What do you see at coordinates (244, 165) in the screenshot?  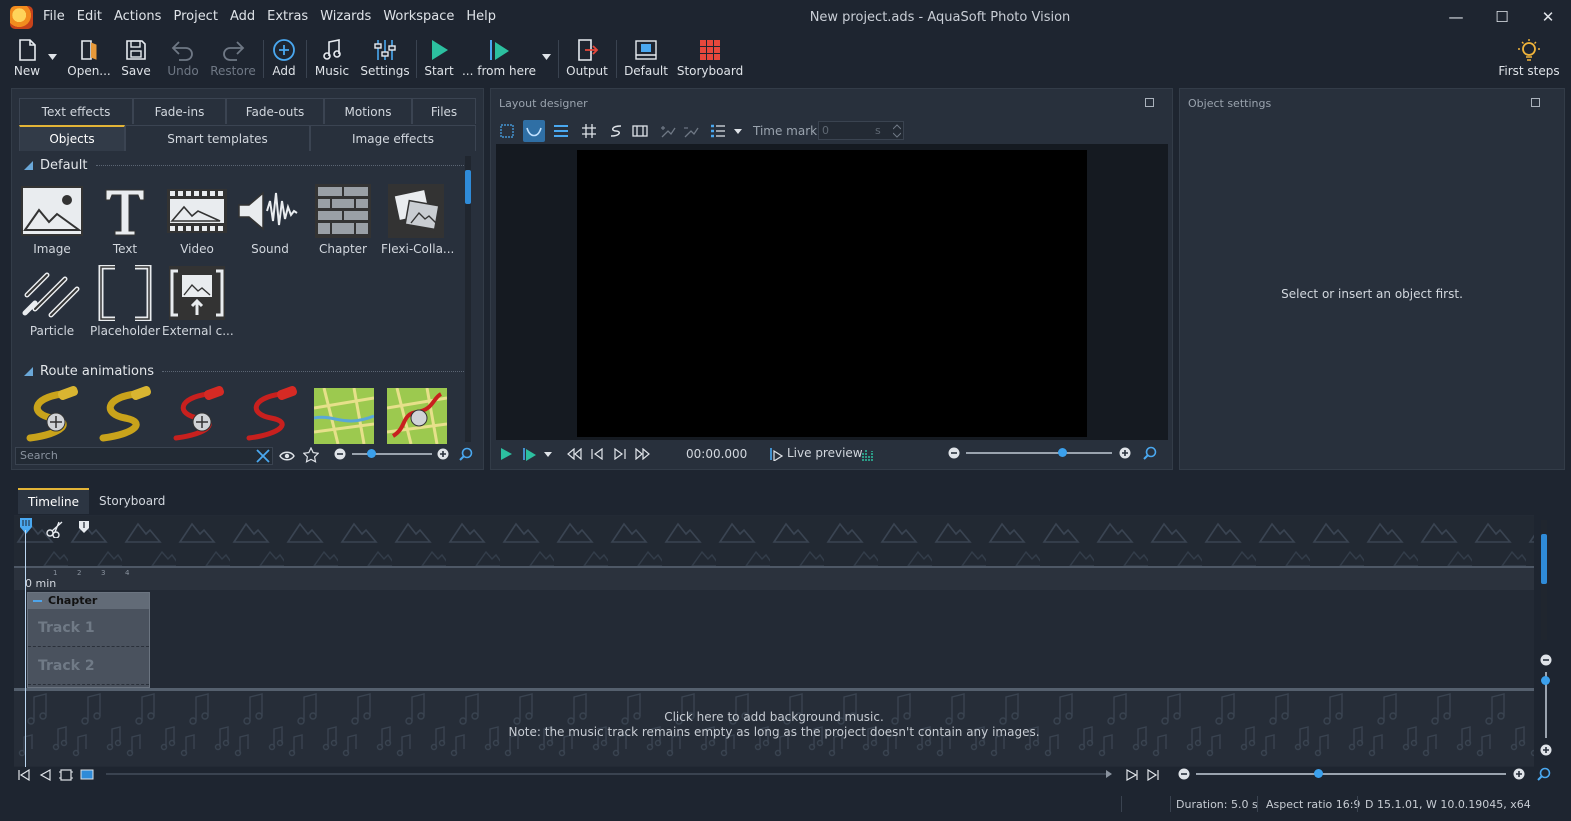 I see `section-default-header: Default` at bounding box center [244, 165].